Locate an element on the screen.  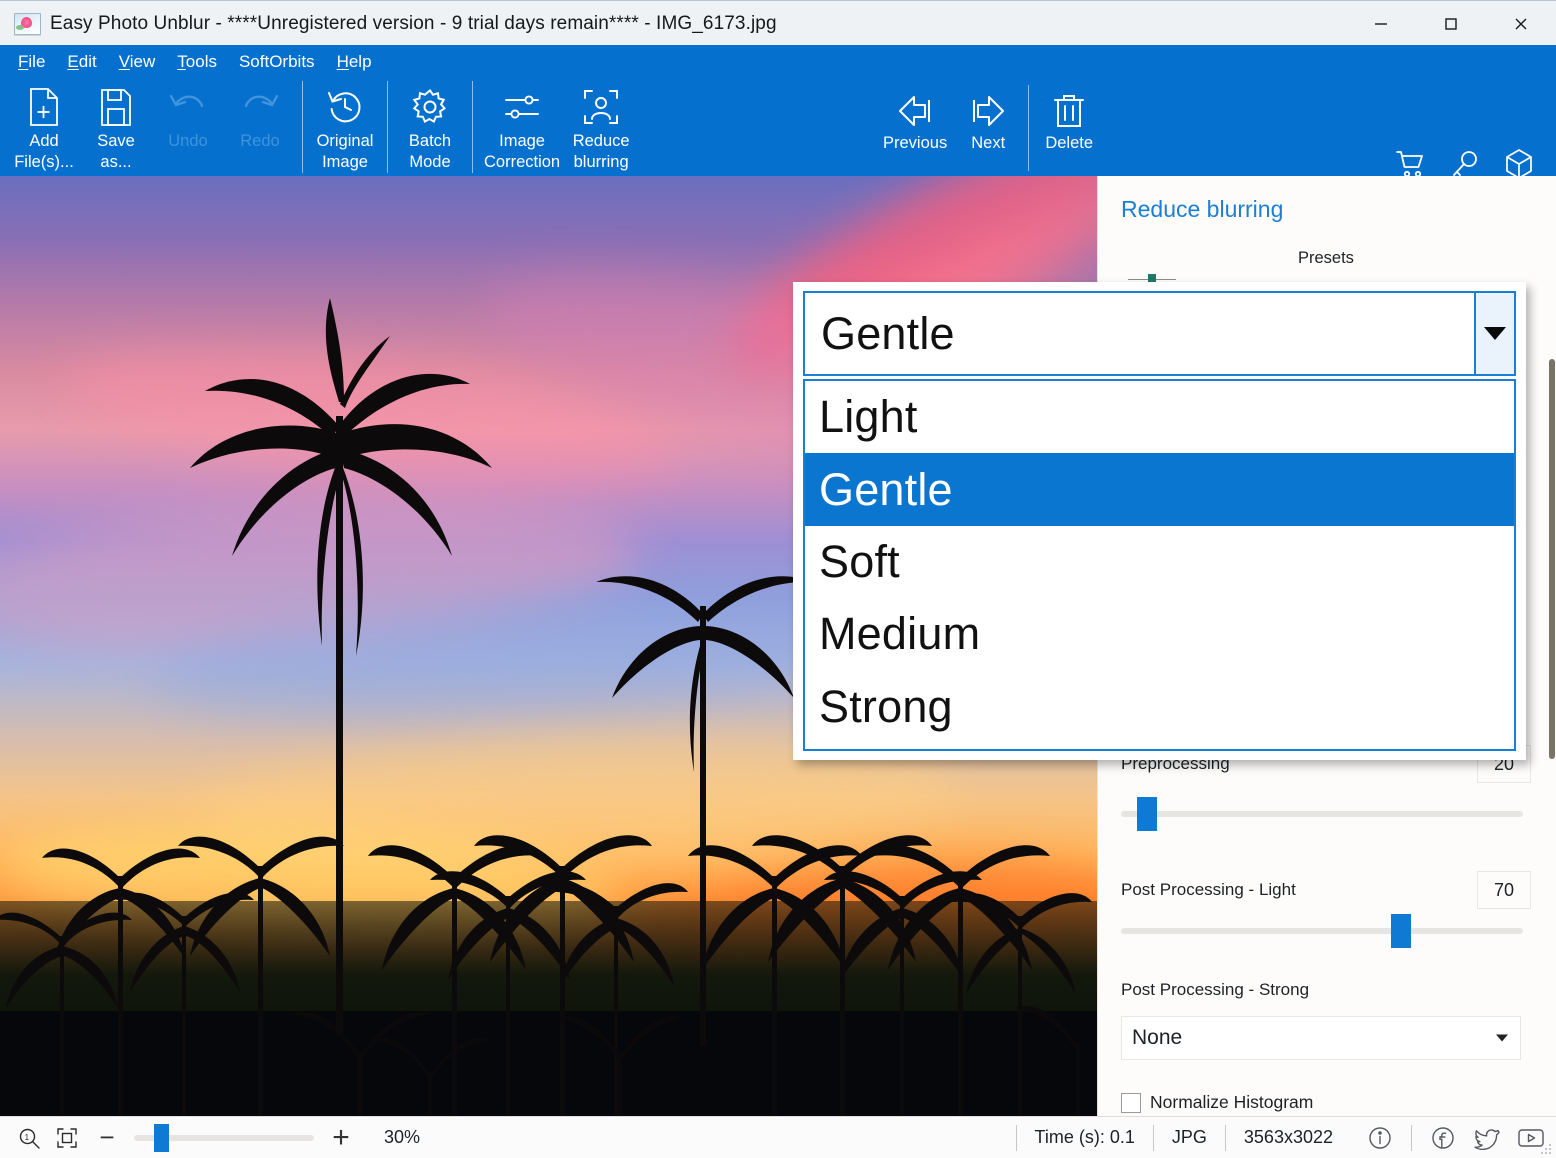
redo-icon is located at coordinates (260, 107).